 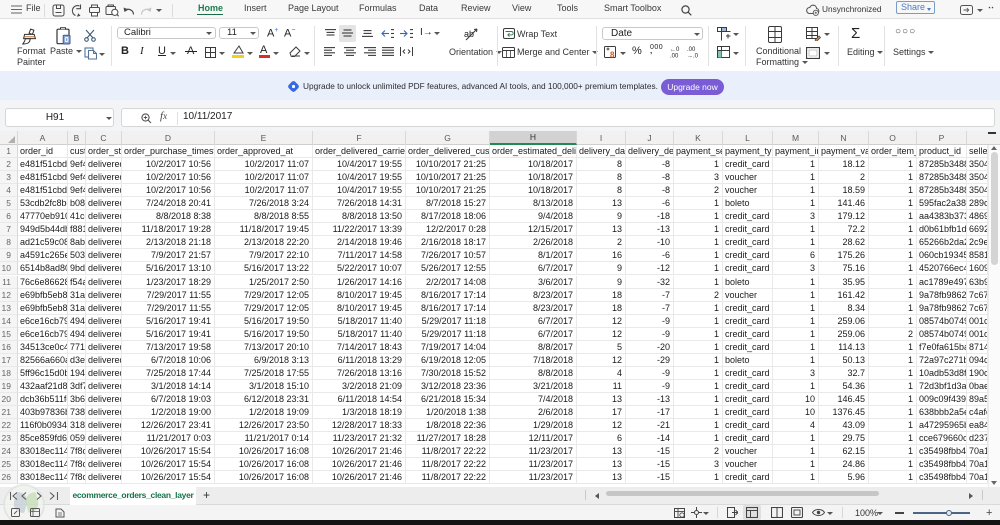 What do you see at coordinates (693, 56) in the screenshot?
I see `svg-text: →.0` at bounding box center [693, 56].